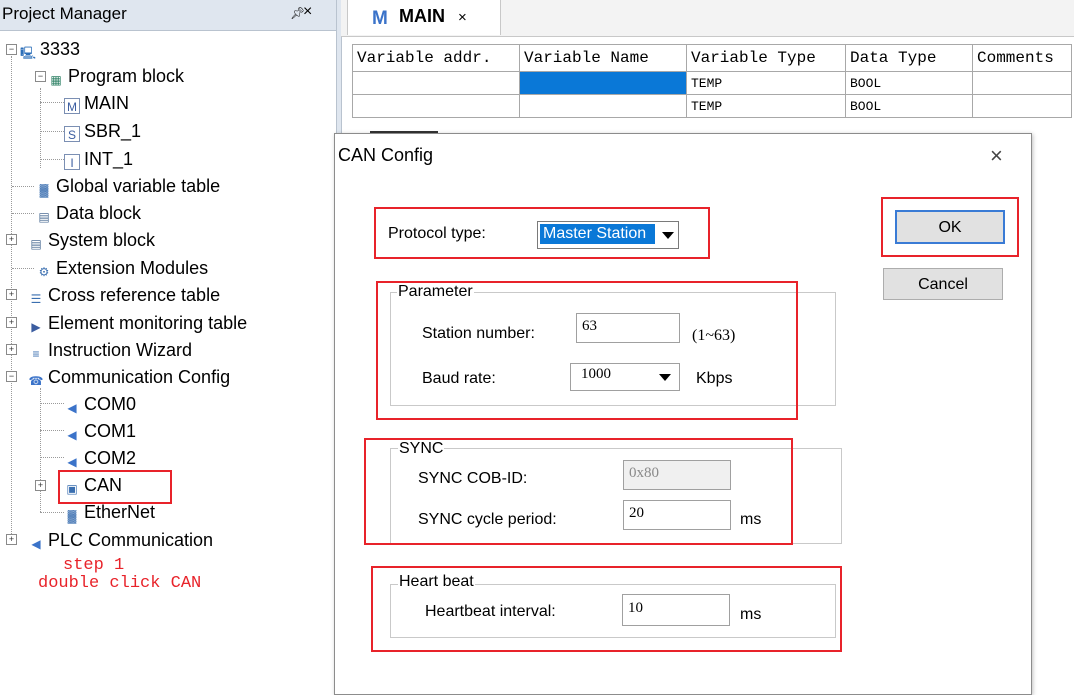 The image size is (1074, 695). Describe the element at coordinates (603, 58) in the screenshot. I see `column-header: Variable Name` at that location.